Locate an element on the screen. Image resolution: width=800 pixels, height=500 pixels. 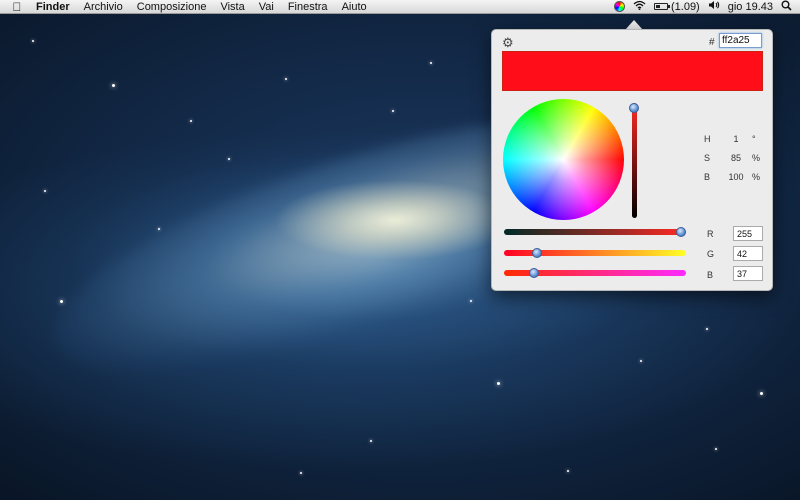
red-input is located at coordinates (748, 233).